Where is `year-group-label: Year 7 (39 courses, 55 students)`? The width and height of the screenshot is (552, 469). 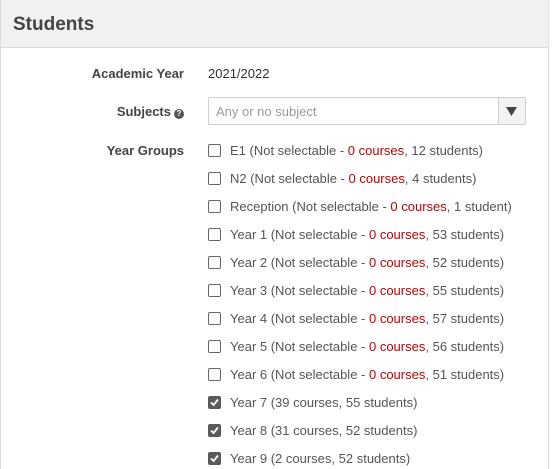 year-group-label: Year 7 (39 courses, 55 students) is located at coordinates (323, 402).